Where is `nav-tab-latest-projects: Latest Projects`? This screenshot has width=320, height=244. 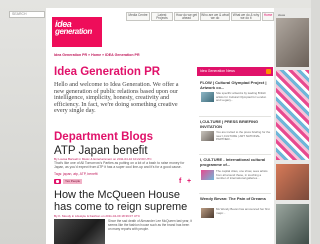 nav-tab-latest-projects: Latest Projects is located at coordinates (162, 16).